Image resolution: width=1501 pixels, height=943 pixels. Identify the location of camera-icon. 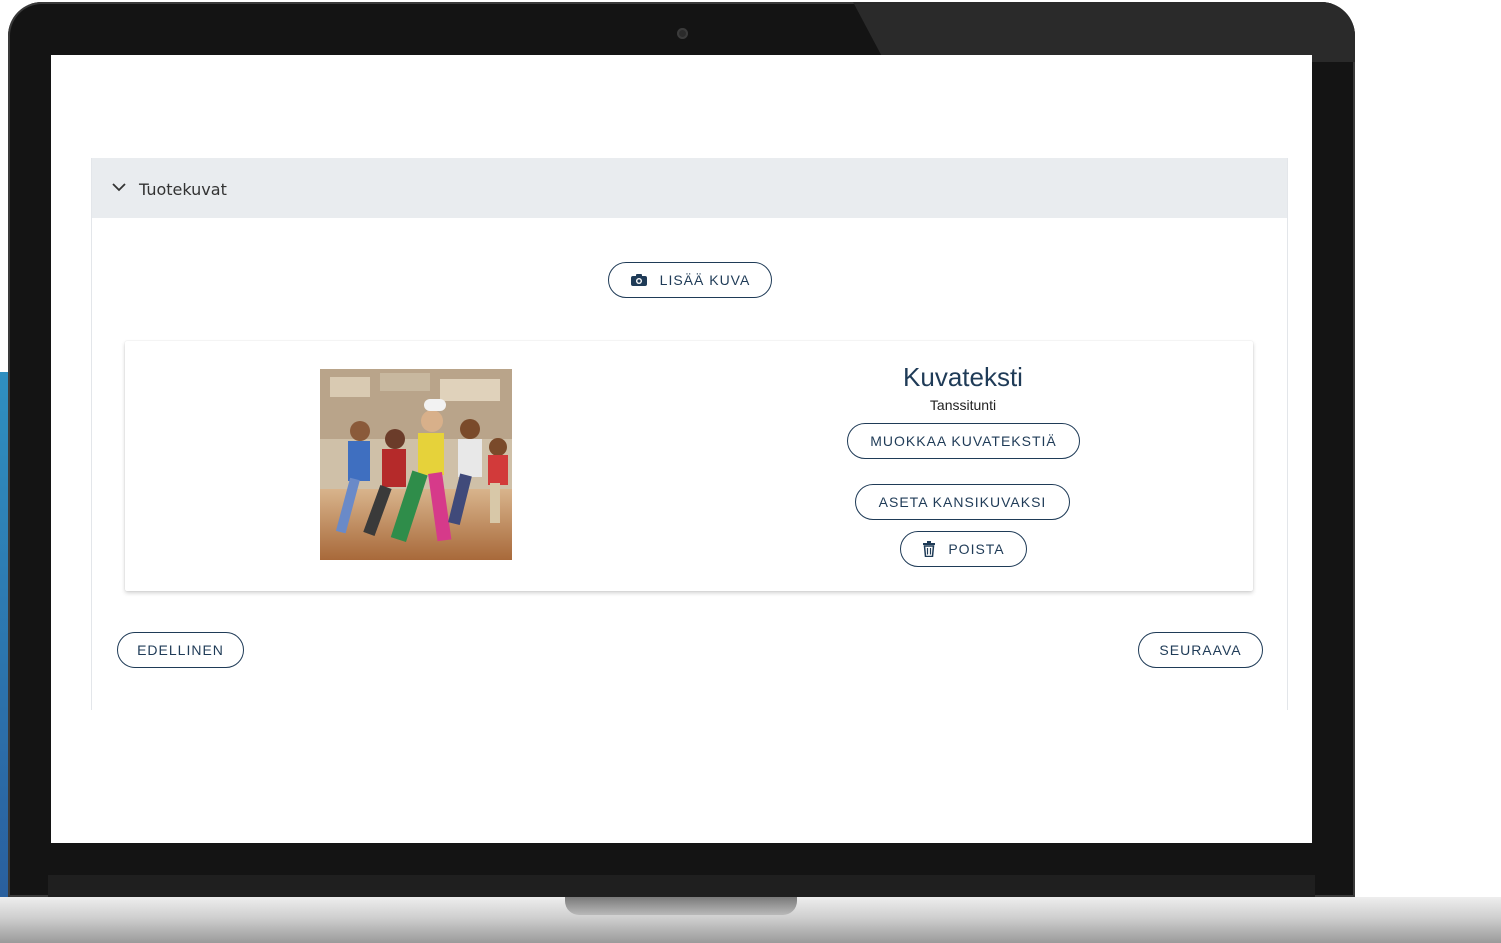
(639, 280).